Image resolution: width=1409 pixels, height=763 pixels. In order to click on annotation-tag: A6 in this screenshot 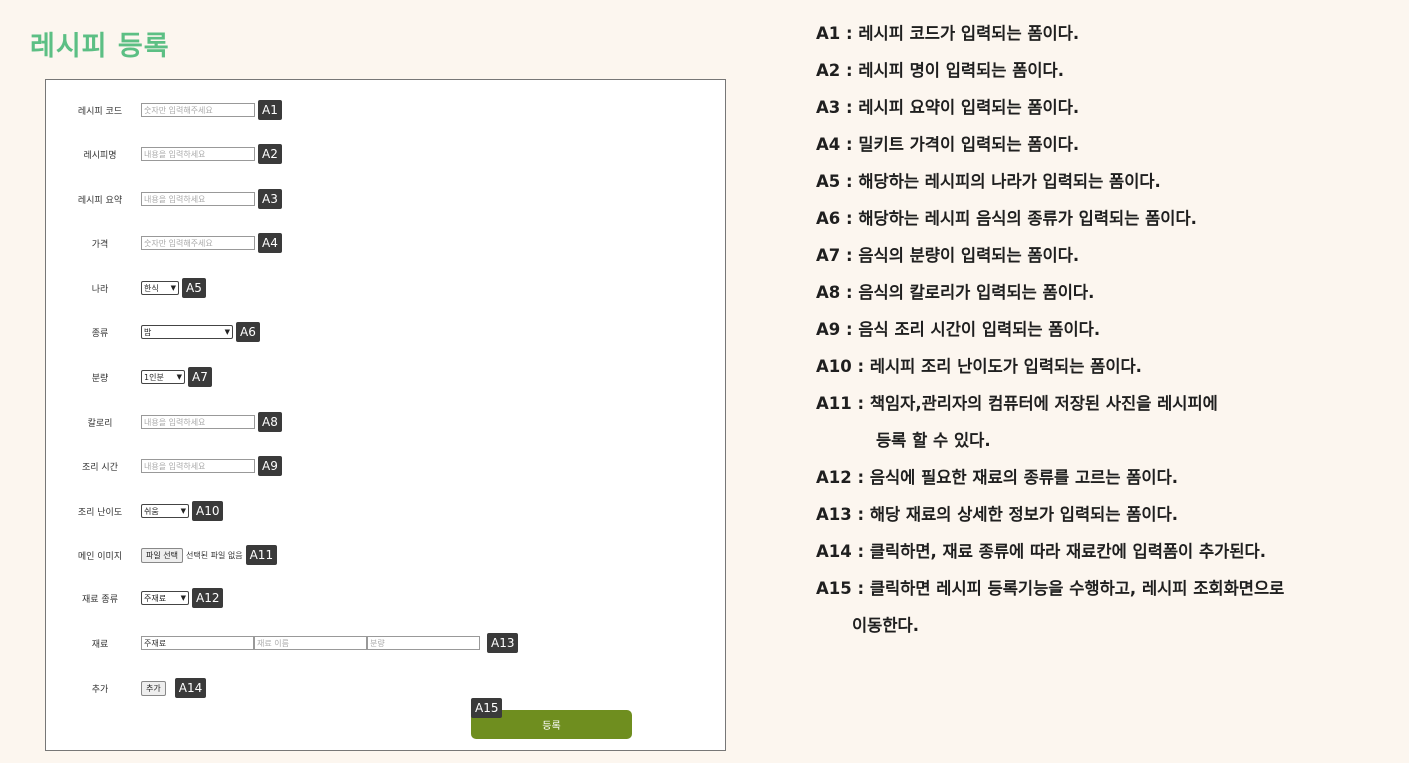, I will do `click(248, 332)`.